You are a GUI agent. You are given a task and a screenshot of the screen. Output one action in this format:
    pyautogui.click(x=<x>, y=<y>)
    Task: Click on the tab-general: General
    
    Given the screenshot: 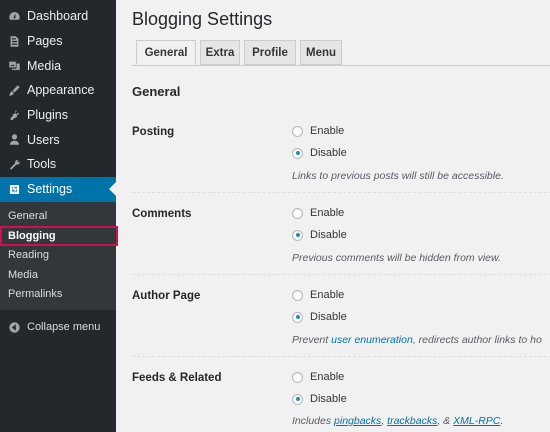 What is the action you would take?
    pyautogui.click(x=166, y=52)
    